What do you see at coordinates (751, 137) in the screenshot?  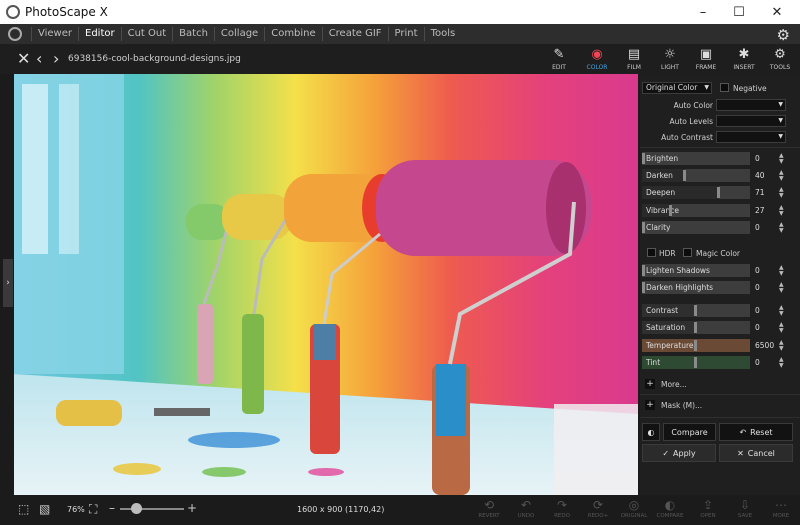 I see `auto-contrast-select: ▼` at bounding box center [751, 137].